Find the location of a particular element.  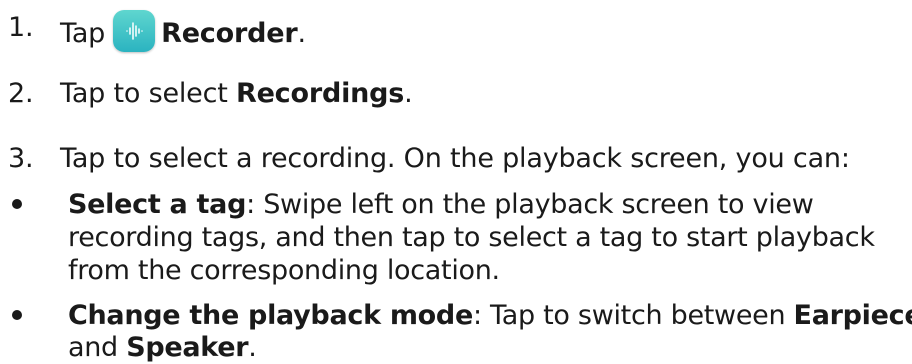

recorder-app-icon is located at coordinates (134, 31).